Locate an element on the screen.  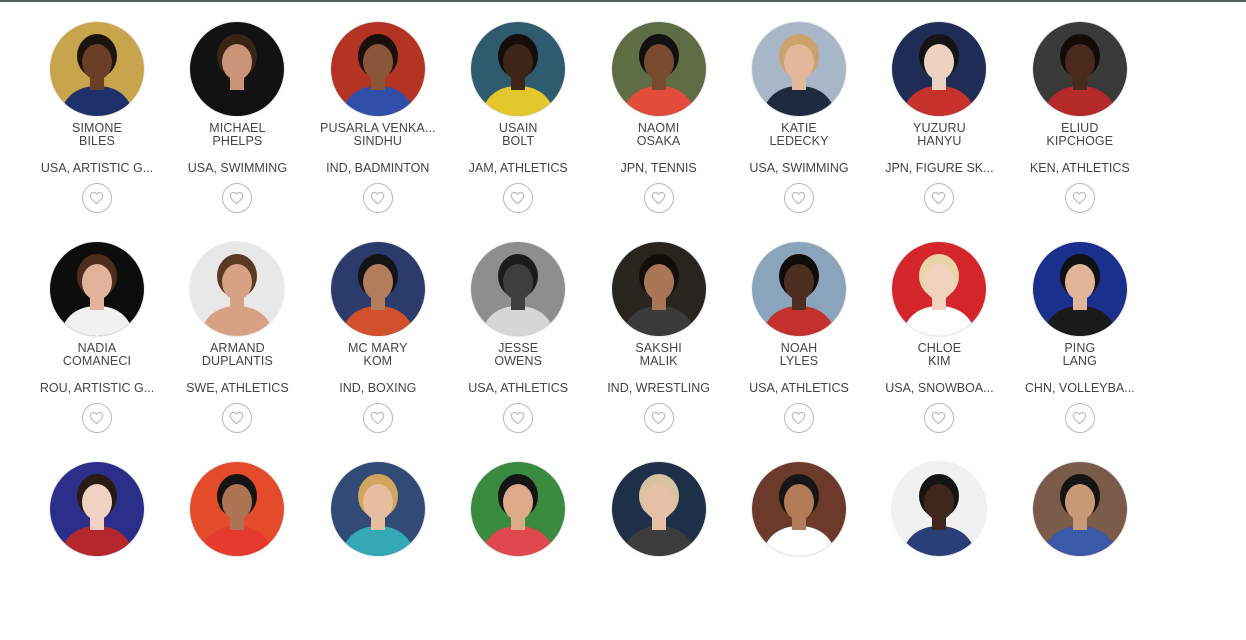
athlete-name: SIMONE BILES is located at coordinates (97, 135).